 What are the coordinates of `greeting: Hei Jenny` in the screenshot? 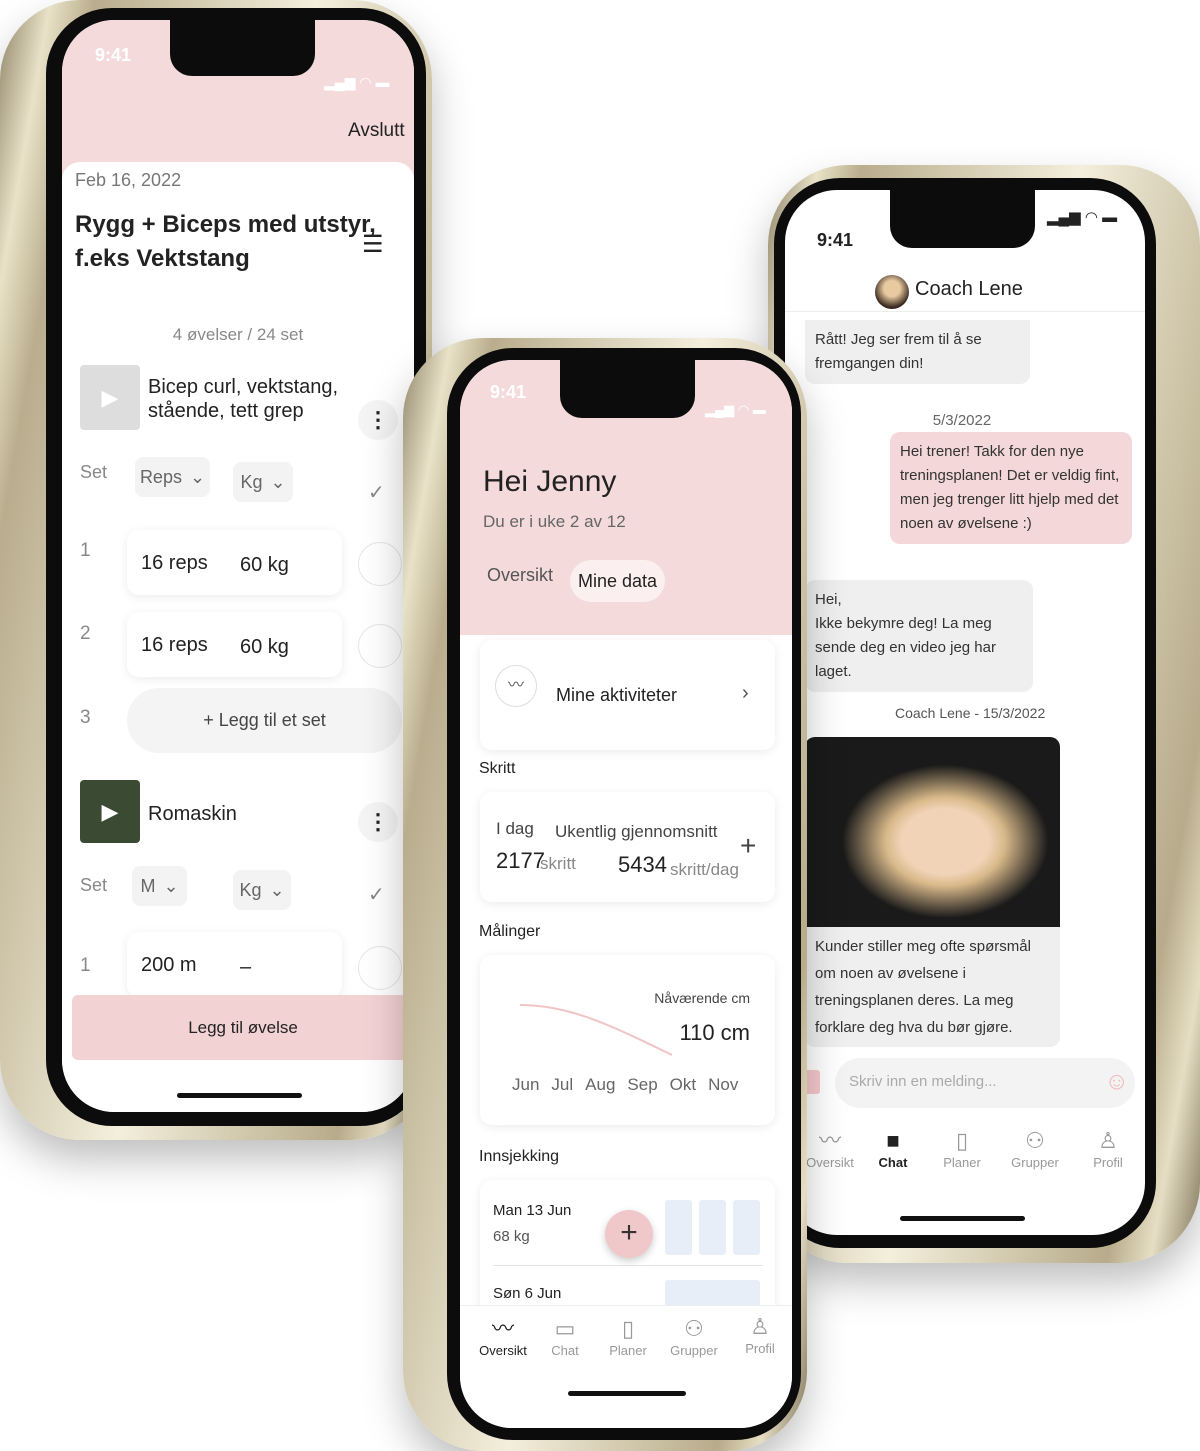 It's located at (550, 481).